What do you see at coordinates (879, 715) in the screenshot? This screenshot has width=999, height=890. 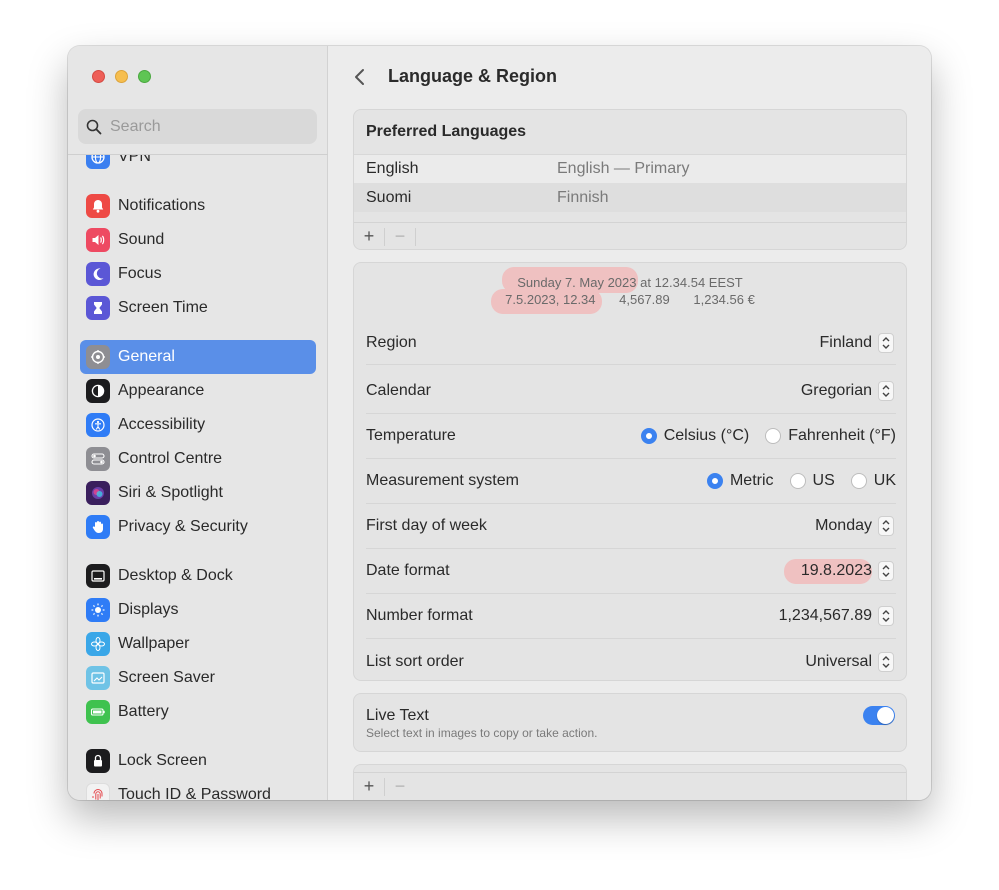 I see `live-text-toggle` at bounding box center [879, 715].